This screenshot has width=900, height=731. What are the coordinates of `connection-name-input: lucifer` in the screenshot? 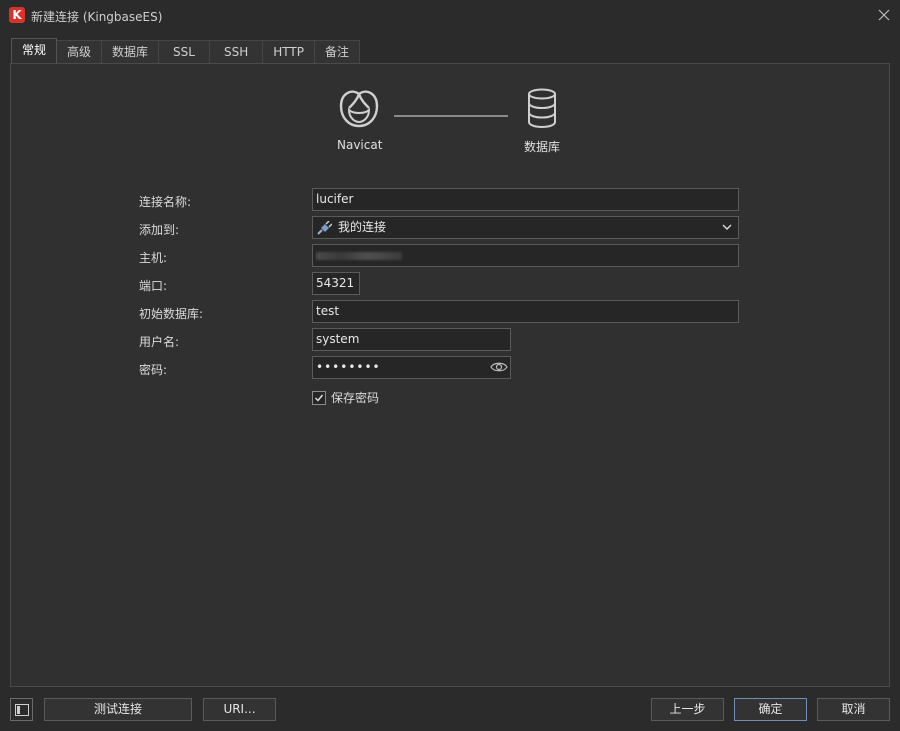 It's located at (525, 199).